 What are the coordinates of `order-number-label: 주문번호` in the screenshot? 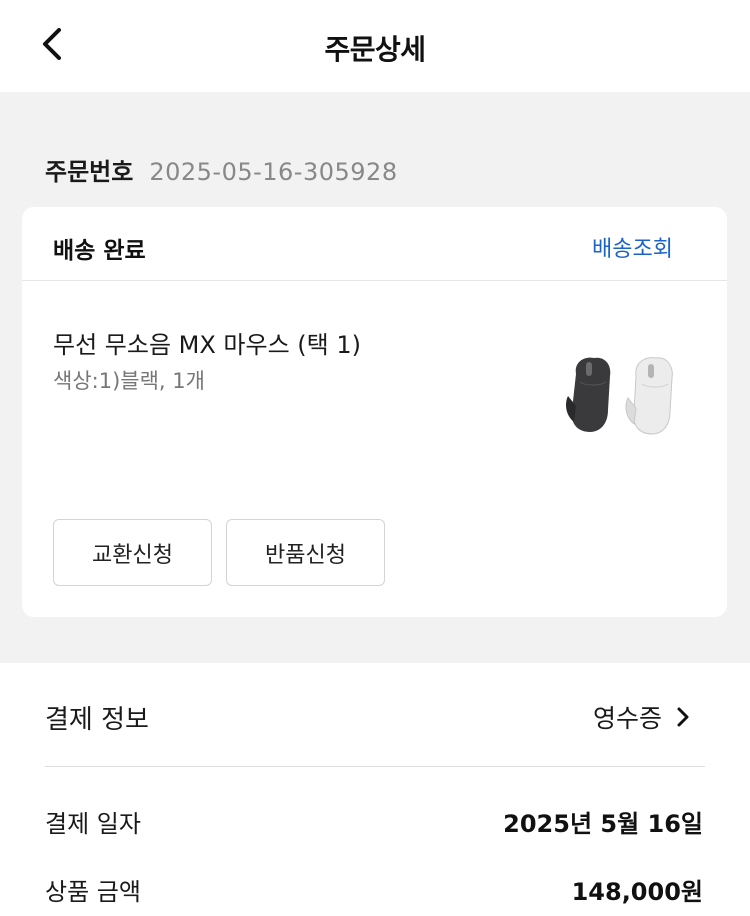 It's located at (89, 172).